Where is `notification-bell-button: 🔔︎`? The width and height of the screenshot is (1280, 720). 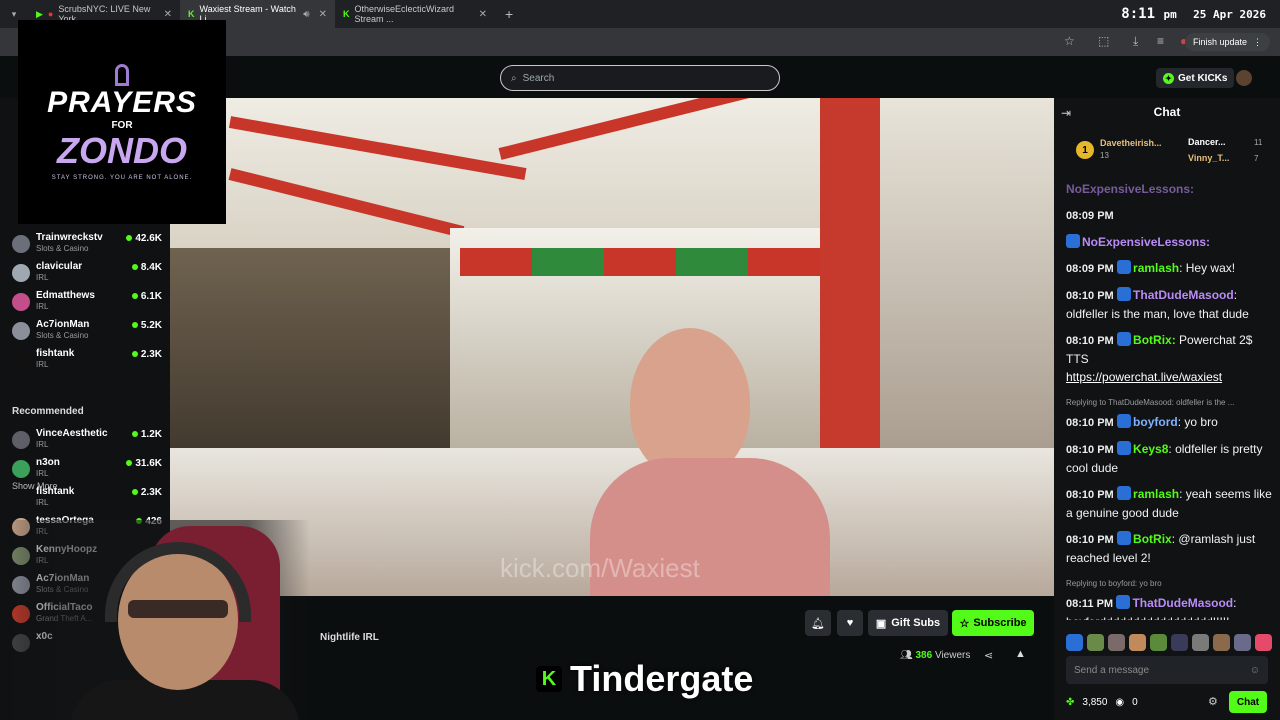 notification-bell-button: 🔔︎ is located at coordinates (818, 623).